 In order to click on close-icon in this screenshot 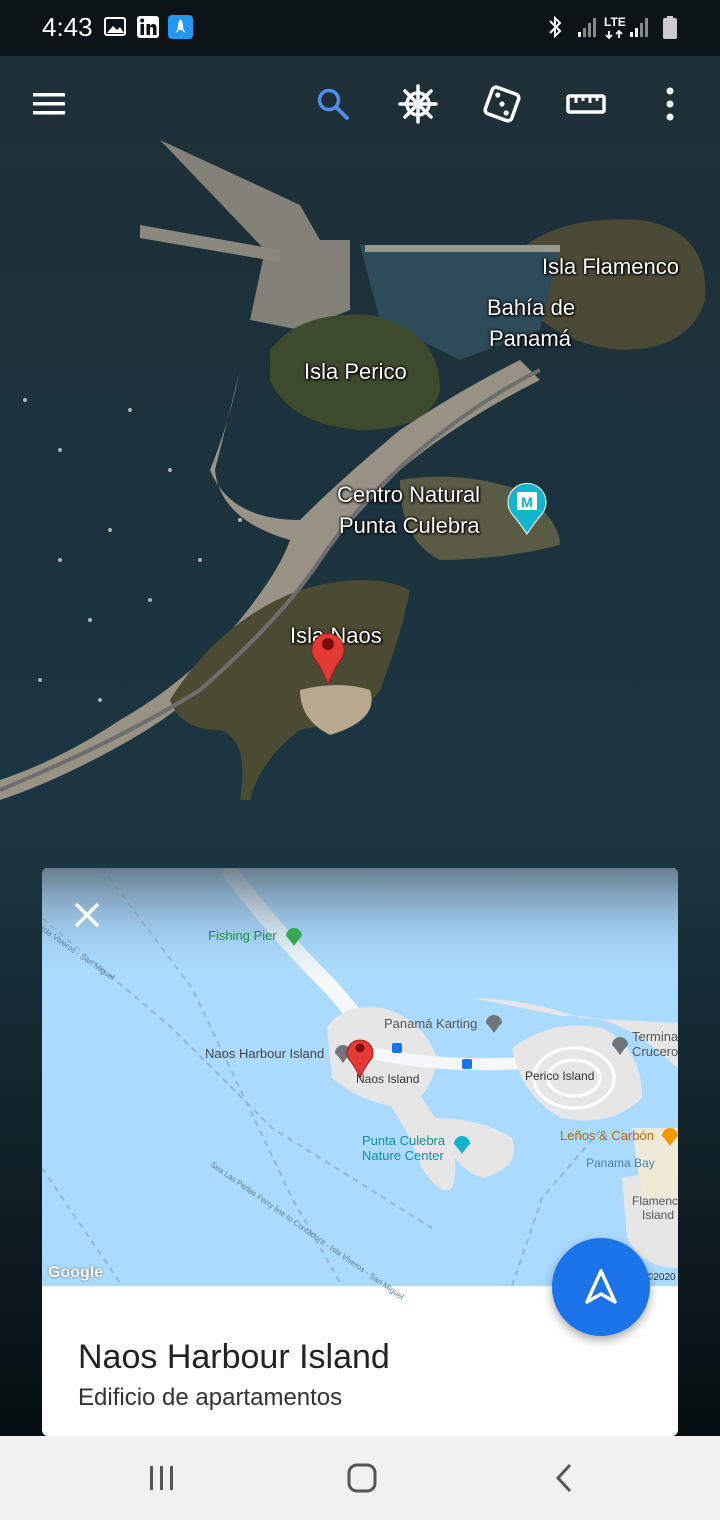, I will do `click(87, 915)`.